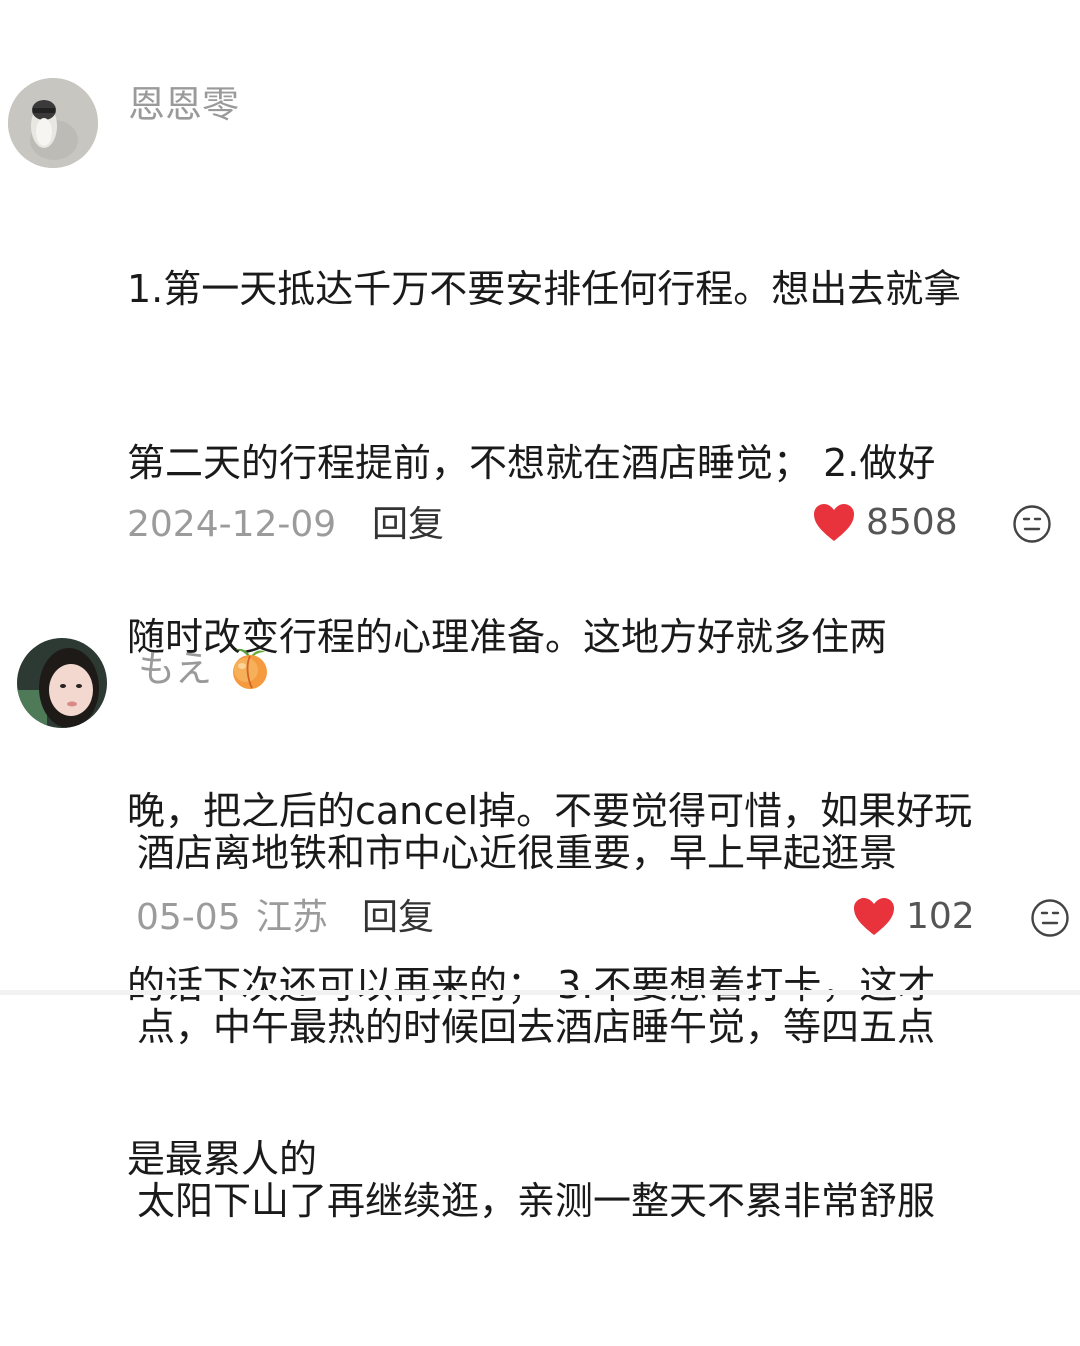 This screenshot has height=1346, width=1080. I want to click on like-count: 8508, so click(912, 522).